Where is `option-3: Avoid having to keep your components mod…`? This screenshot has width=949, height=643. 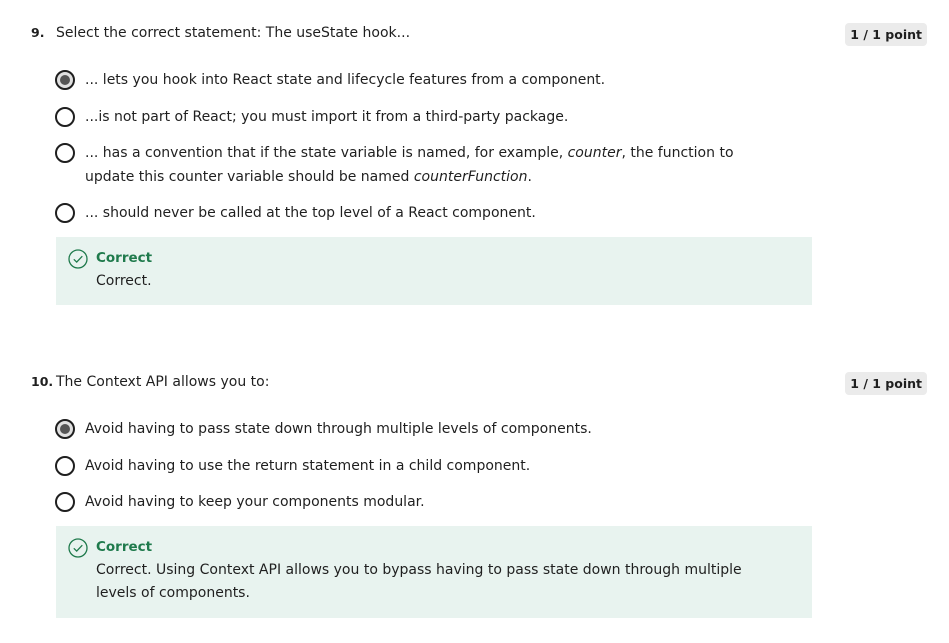 option-3: Avoid having to keep your components mod… is located at coordinates (425, 503).